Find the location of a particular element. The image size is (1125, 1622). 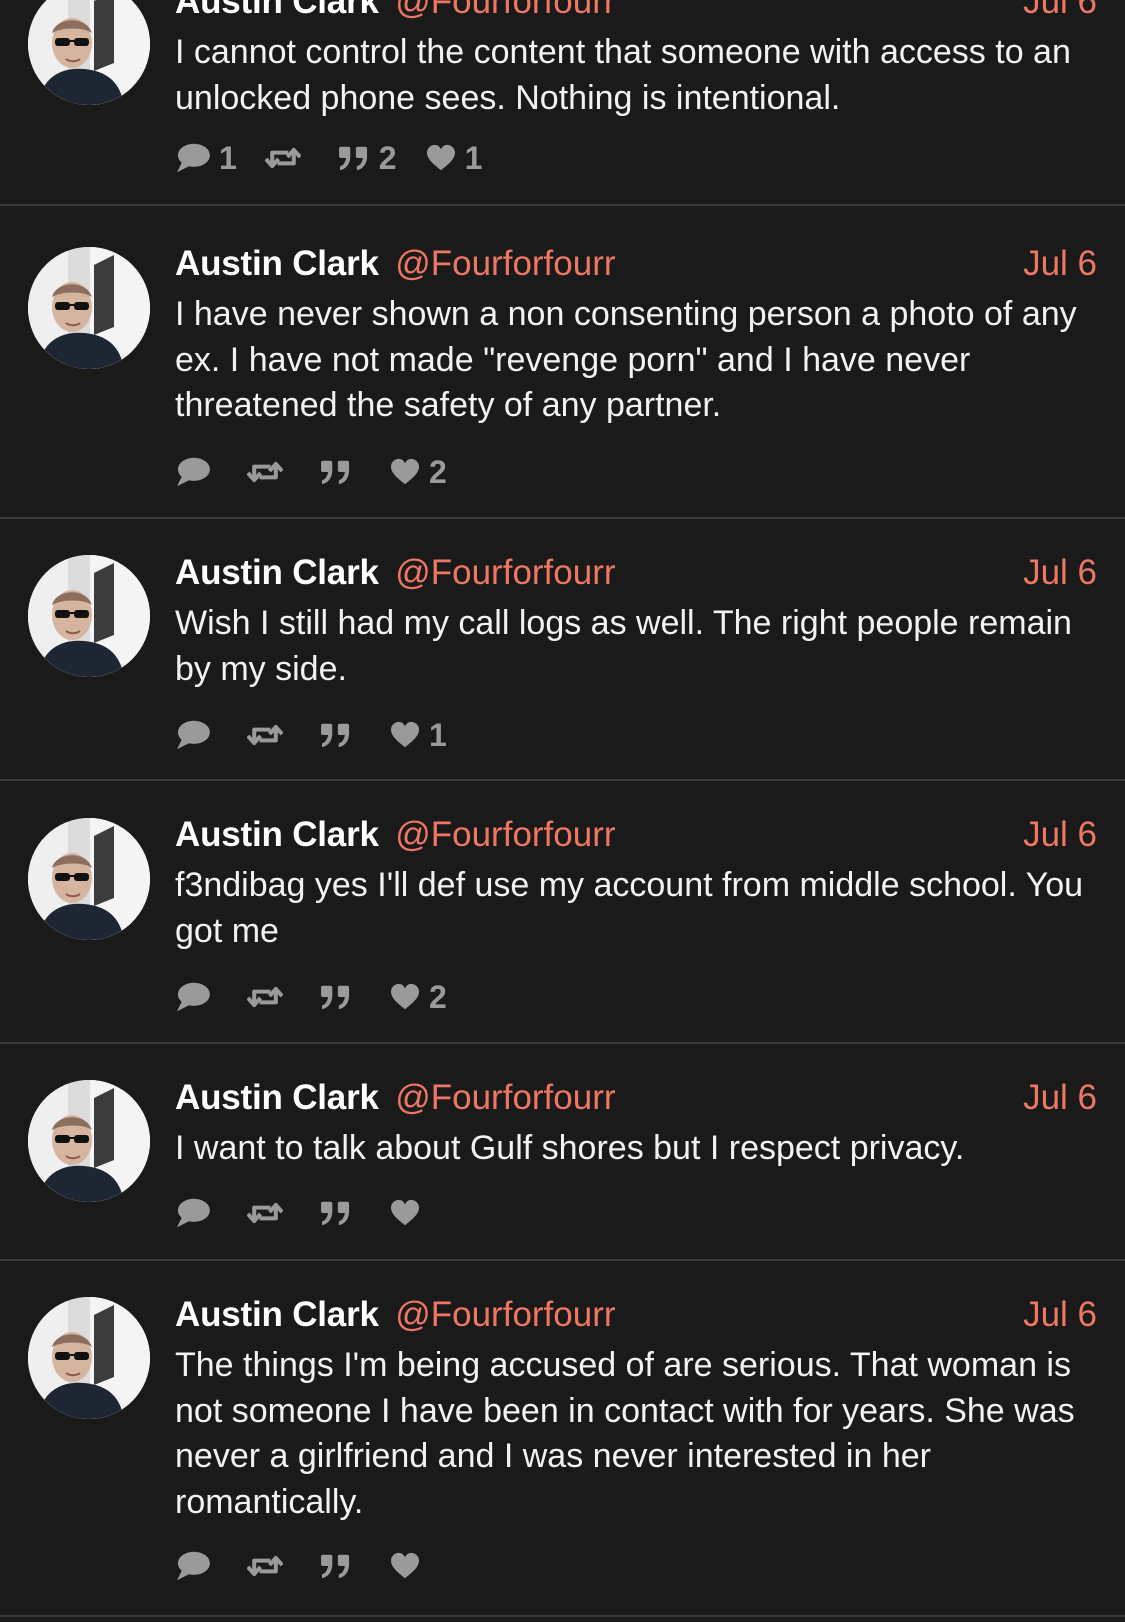

quote-button: 2 is located at coordinates (367, 158).